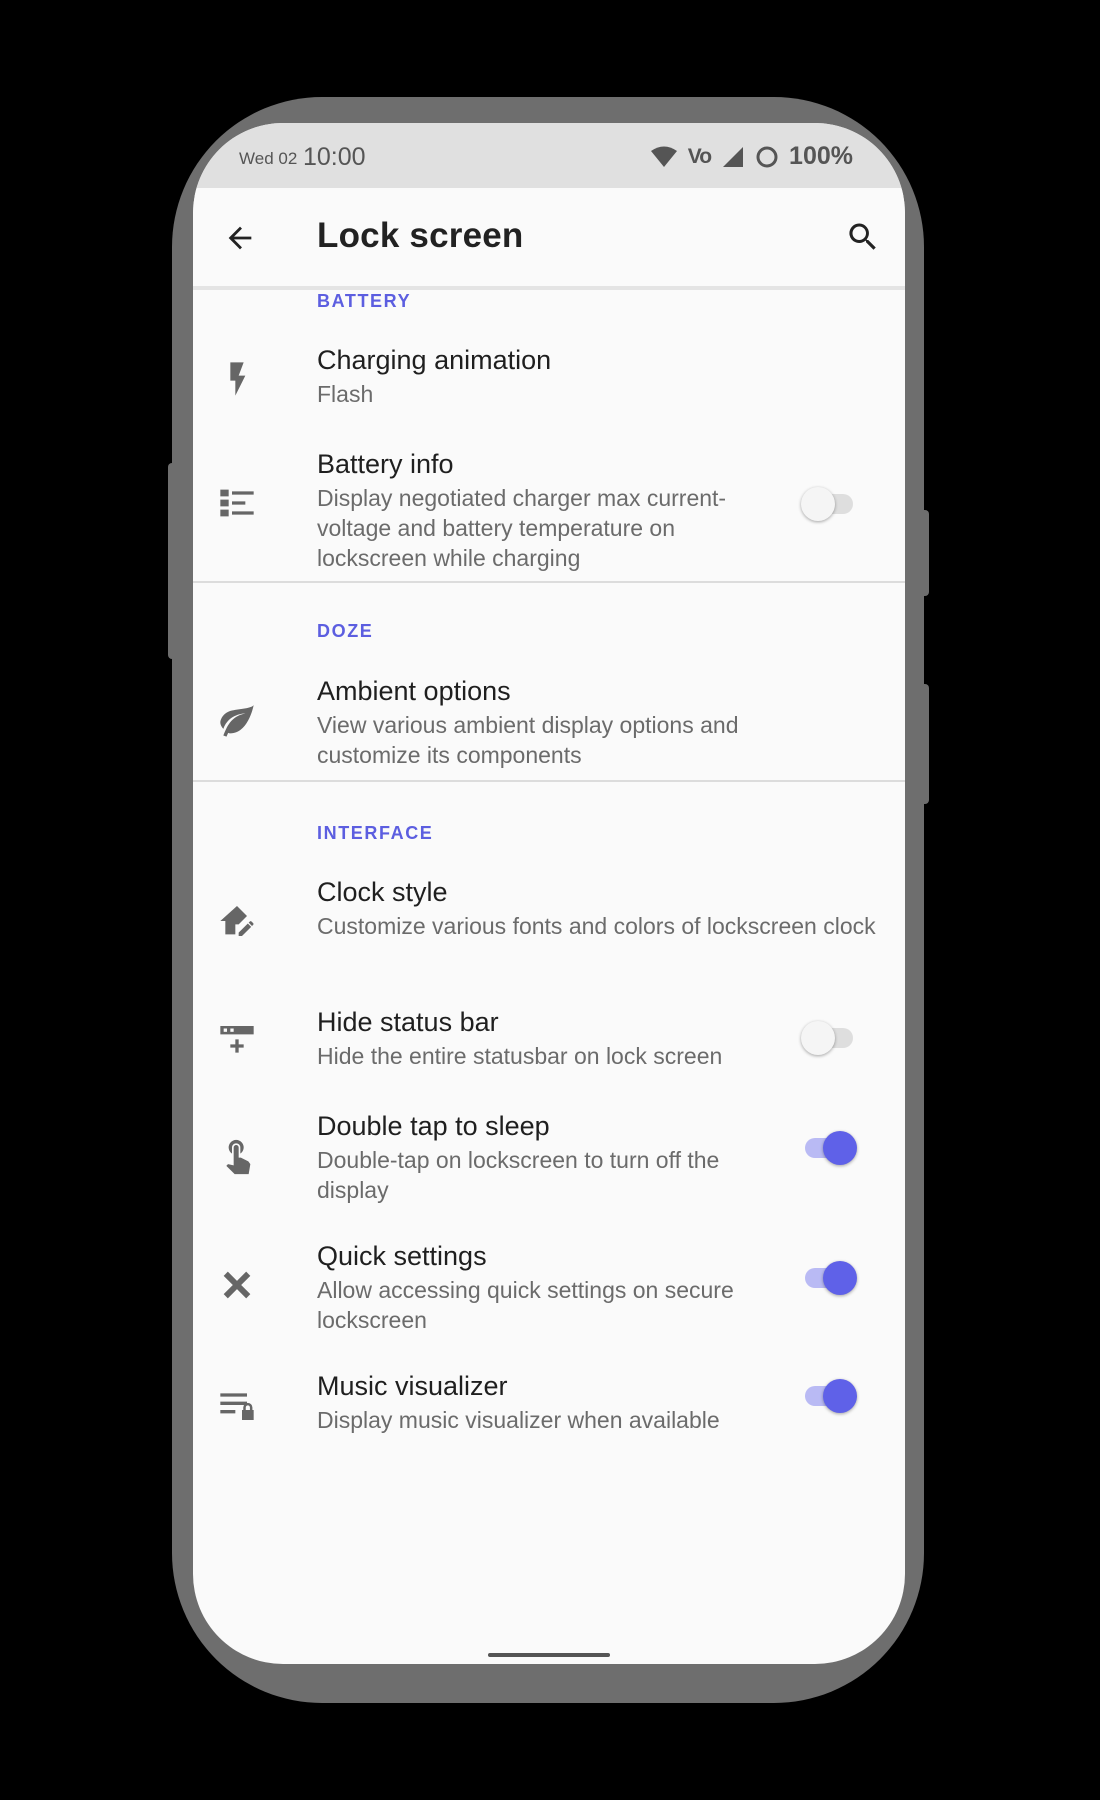  Describe the element at coordinates (733, 156) in the screenshot. I see `signal-icon` at that location.